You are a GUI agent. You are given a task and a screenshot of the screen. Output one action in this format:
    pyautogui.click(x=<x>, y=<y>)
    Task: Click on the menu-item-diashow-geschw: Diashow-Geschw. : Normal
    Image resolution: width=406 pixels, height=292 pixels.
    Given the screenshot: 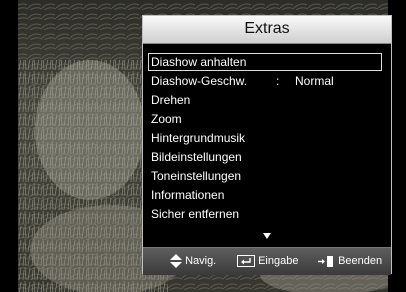 What is the action you would take?
    pyautogui.click(x=267, y=81)
    